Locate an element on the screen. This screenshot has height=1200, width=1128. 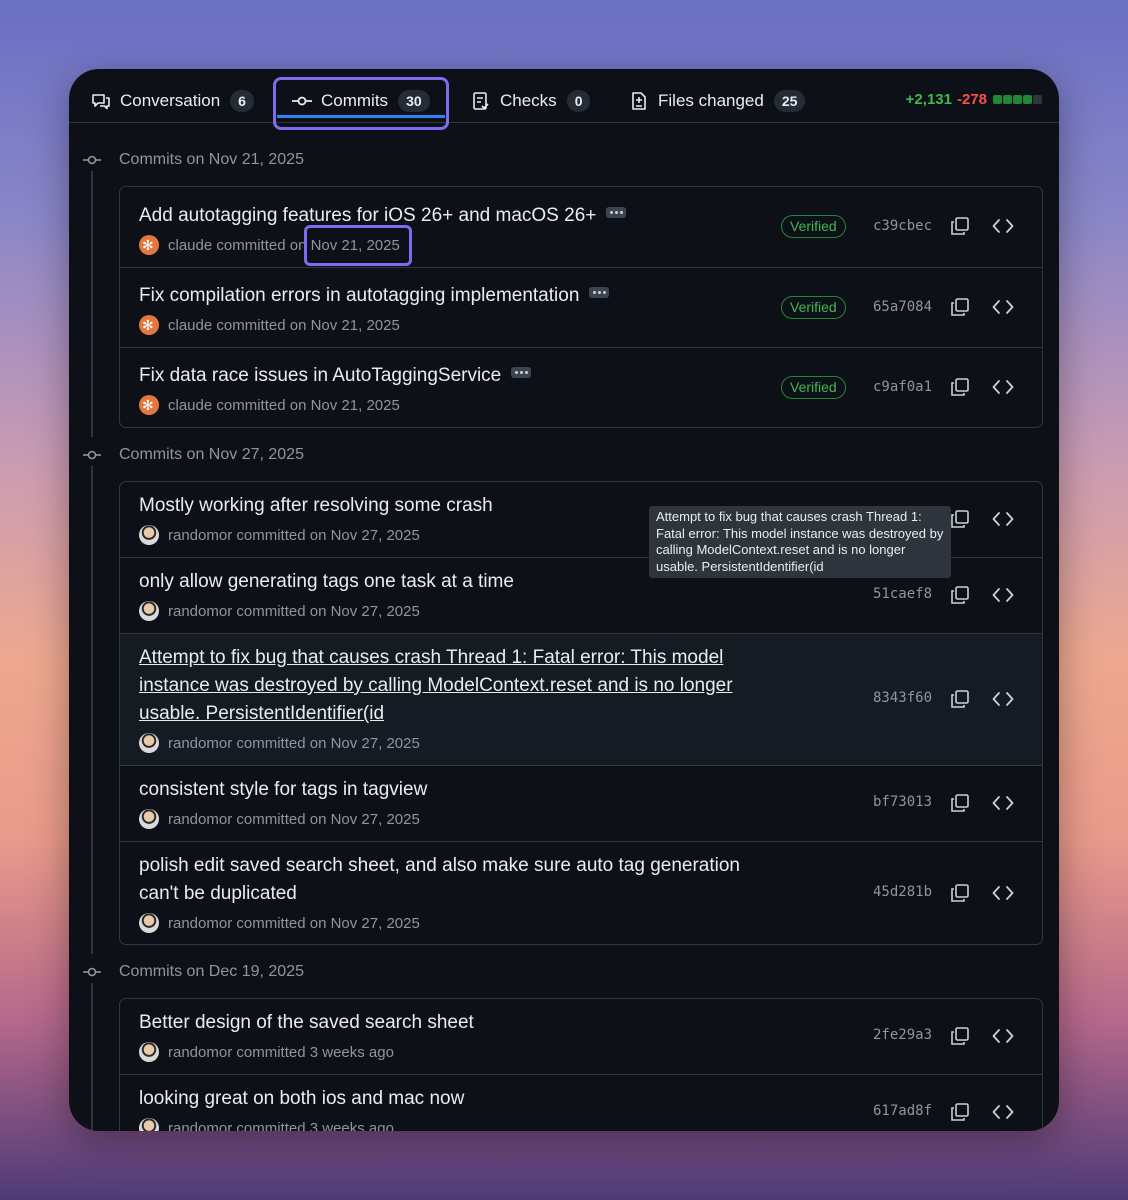
commit-sha: 51caef8 is located at coordinates (902, 594).